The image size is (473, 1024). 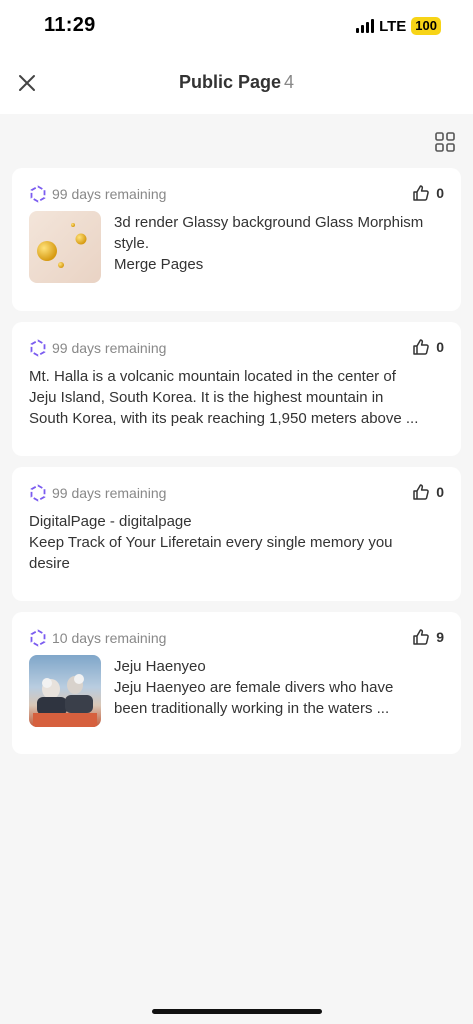 What do you see at coordinates (393, 26) in the screenshot?
I see `network-label: LTE` at bounding box center [393, 26].